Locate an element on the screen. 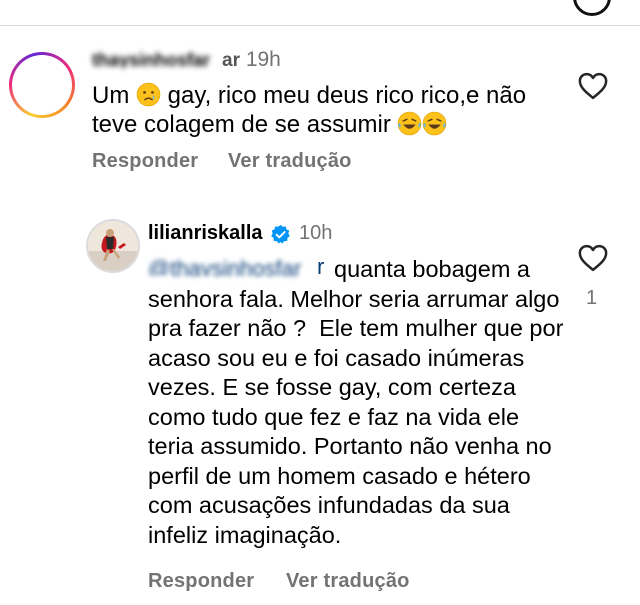  comment-time: 19h is located at coordinates (263, 59).